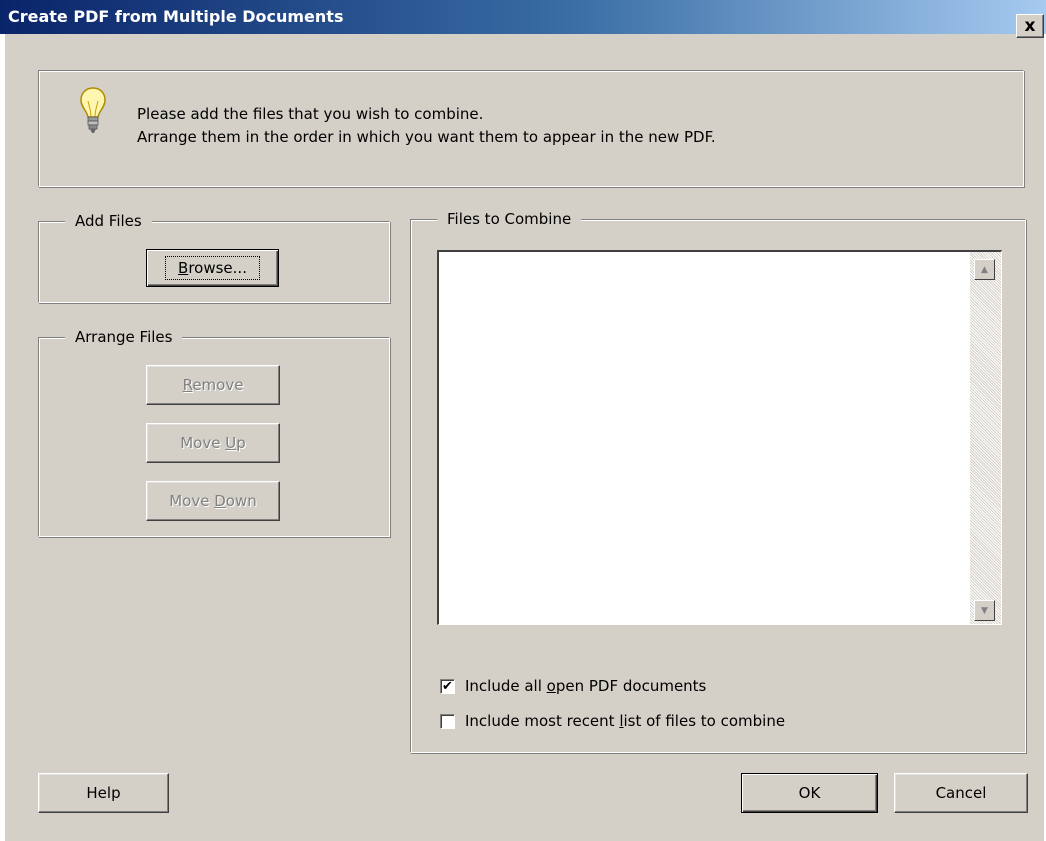  What do you see at coordinates (447, 721) in the screenshot?
I see `include-recent-checkbox` at bounding box center [447, 721].